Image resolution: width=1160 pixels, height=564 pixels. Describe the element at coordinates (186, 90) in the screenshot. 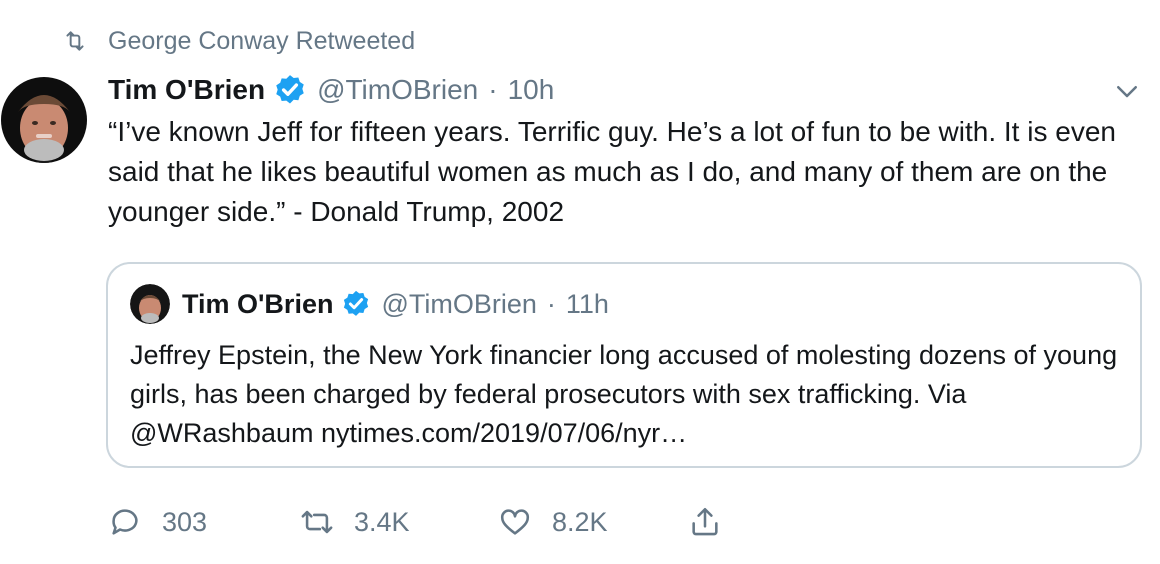

I see `author-name: Tim O'Brien` at that location.